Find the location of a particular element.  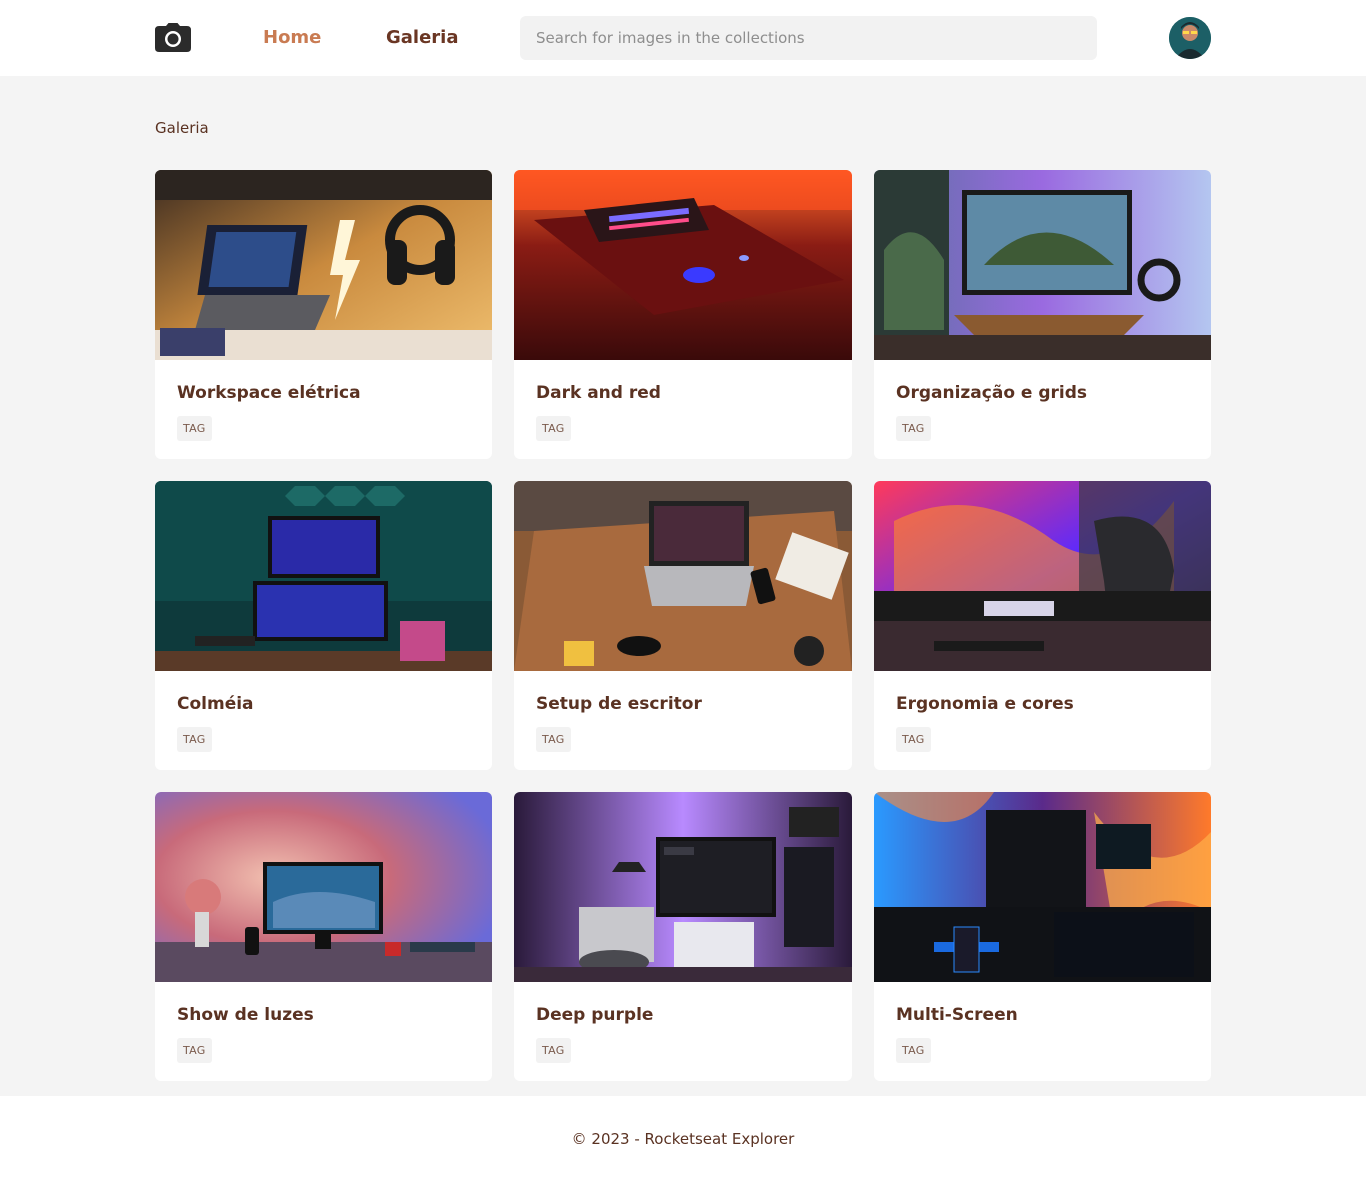

gallery-card: Multi-Screen TAG is located at coordinates (1042, 936).